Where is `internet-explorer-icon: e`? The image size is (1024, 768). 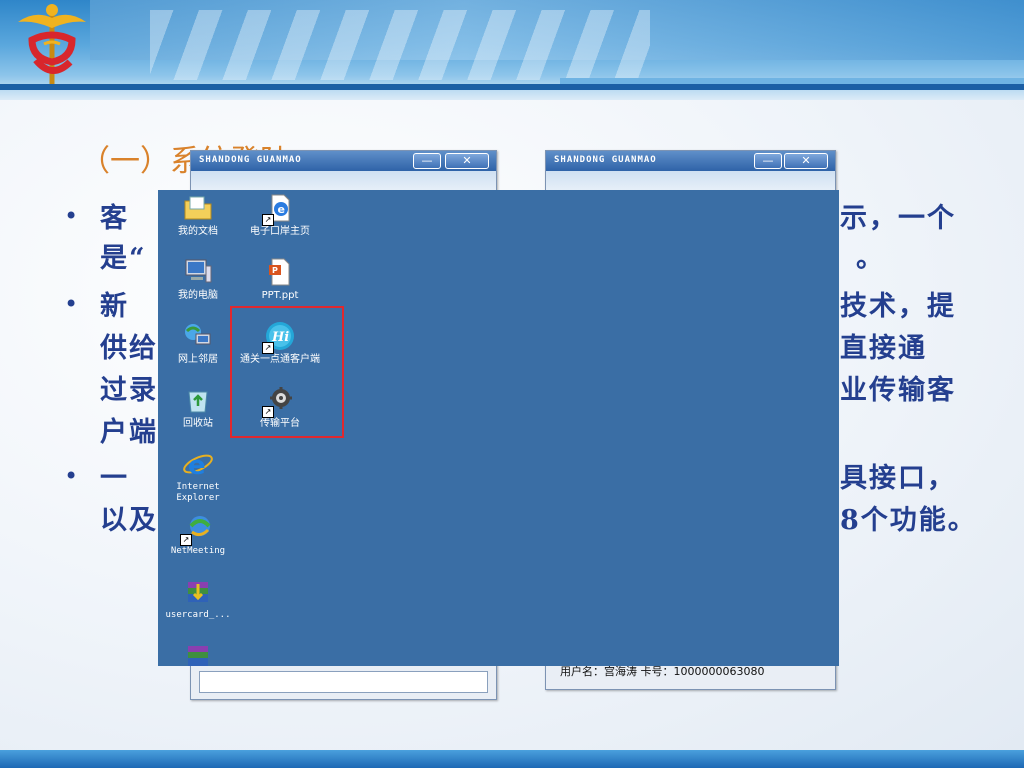
internet-explorer-icon: e is located at coordinates (198, 465).